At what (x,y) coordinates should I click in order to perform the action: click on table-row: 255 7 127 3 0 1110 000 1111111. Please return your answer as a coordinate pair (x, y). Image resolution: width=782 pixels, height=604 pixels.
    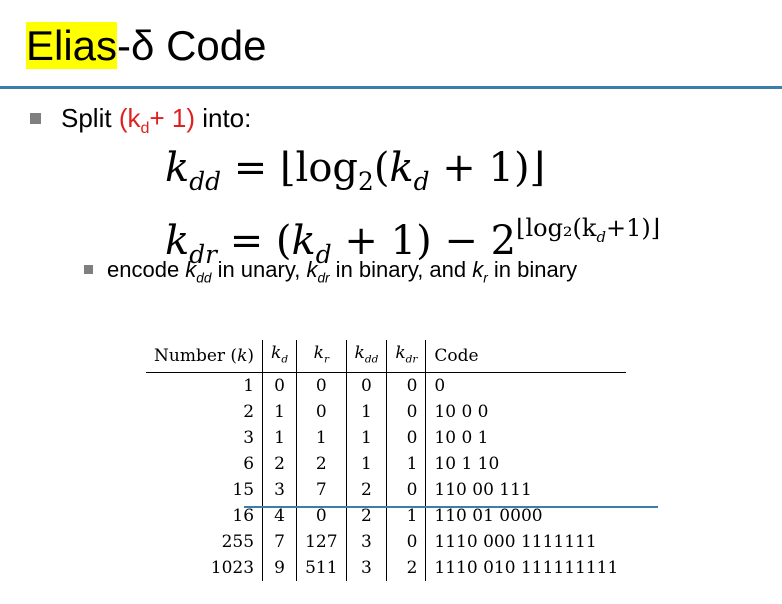
    Looking at the image, I should click on (386, 542).